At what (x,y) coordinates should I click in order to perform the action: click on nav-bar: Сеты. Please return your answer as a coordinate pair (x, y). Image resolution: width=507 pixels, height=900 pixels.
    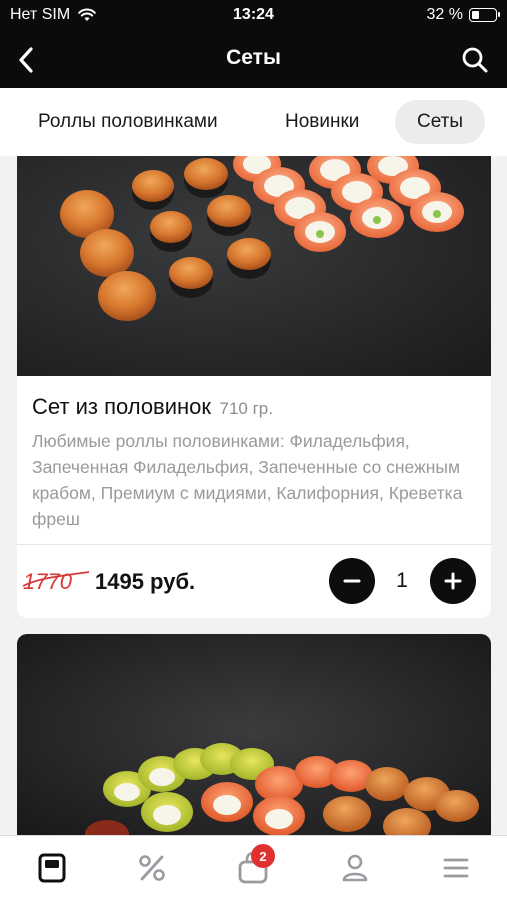
    Looking at the image, I should click on (253, 60).